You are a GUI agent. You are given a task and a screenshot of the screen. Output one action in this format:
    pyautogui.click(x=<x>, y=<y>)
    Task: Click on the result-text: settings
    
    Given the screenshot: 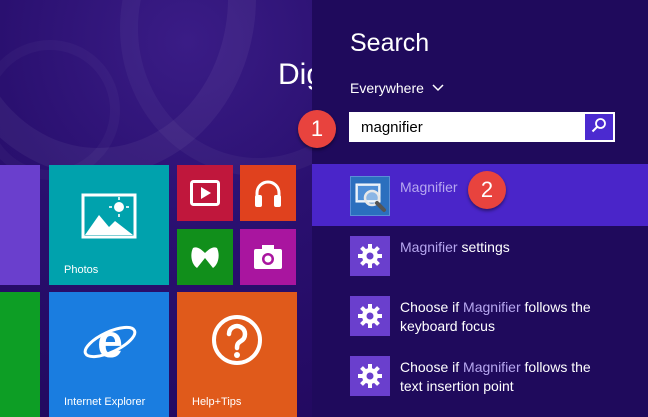 What is the action you would take?
    pyautogui.click(x=483, y=247)
    